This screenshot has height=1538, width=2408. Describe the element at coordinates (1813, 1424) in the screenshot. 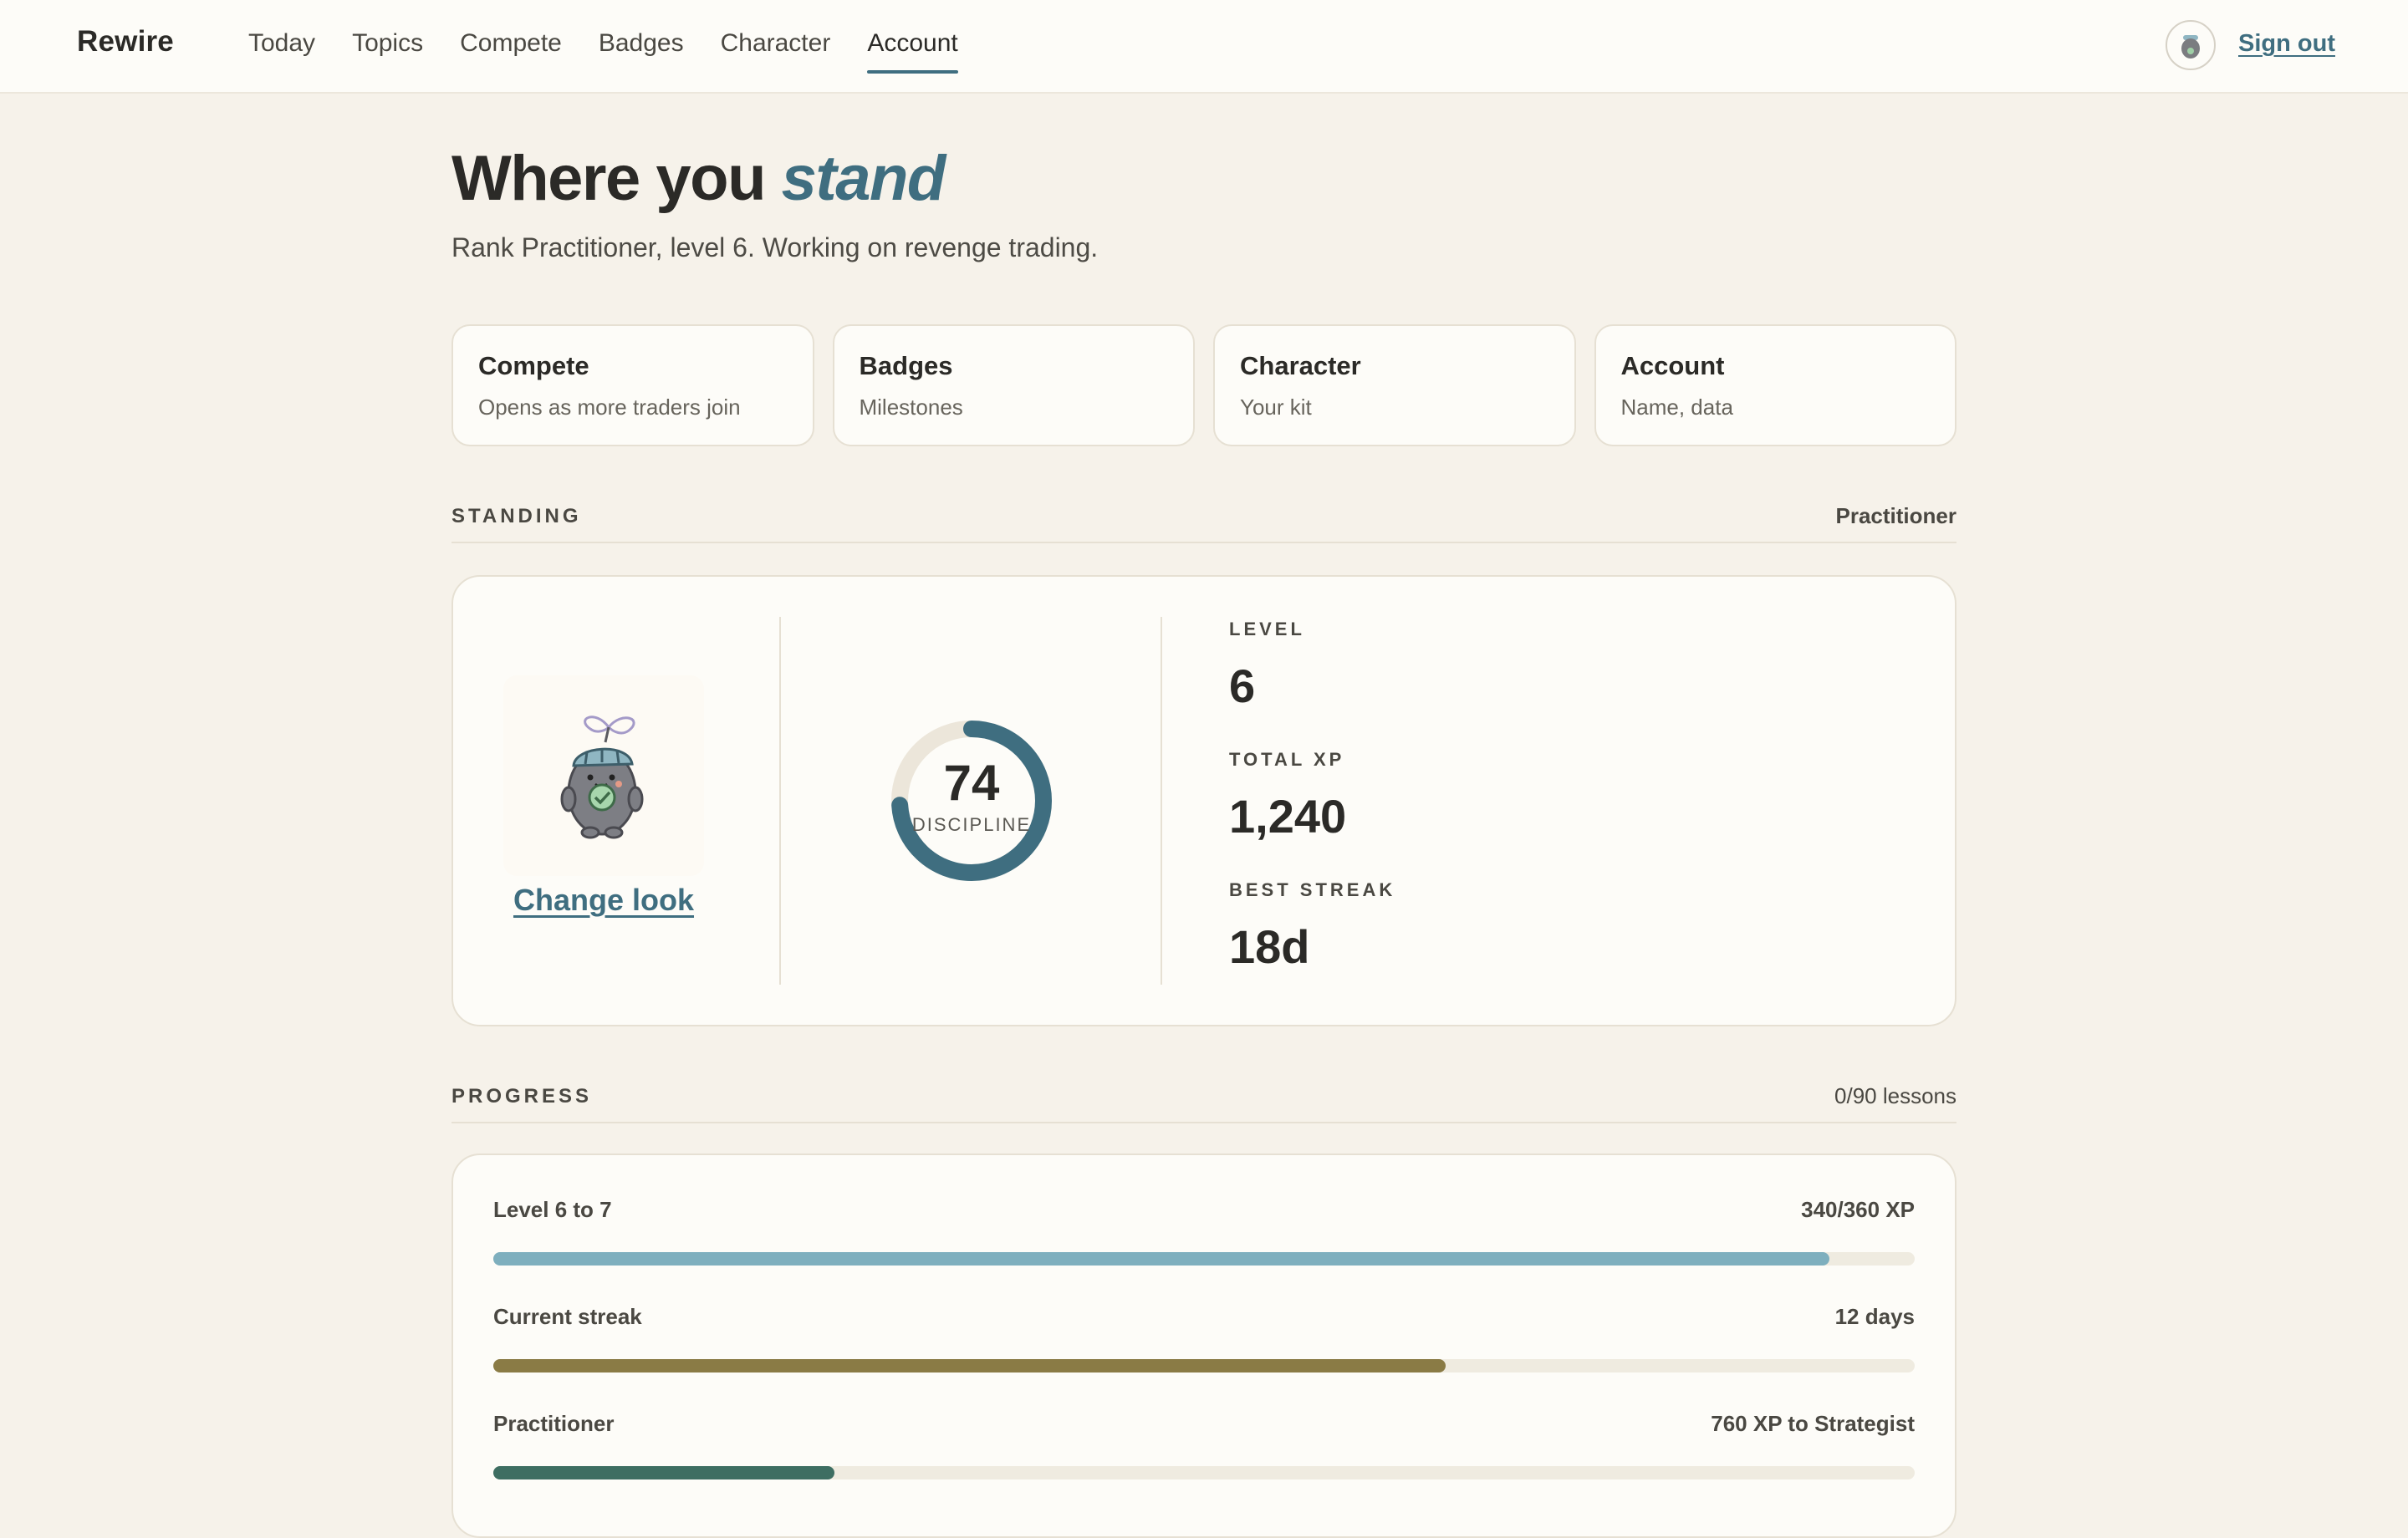

I see `progress-row-value: 760 XP to Strategist` at that location.